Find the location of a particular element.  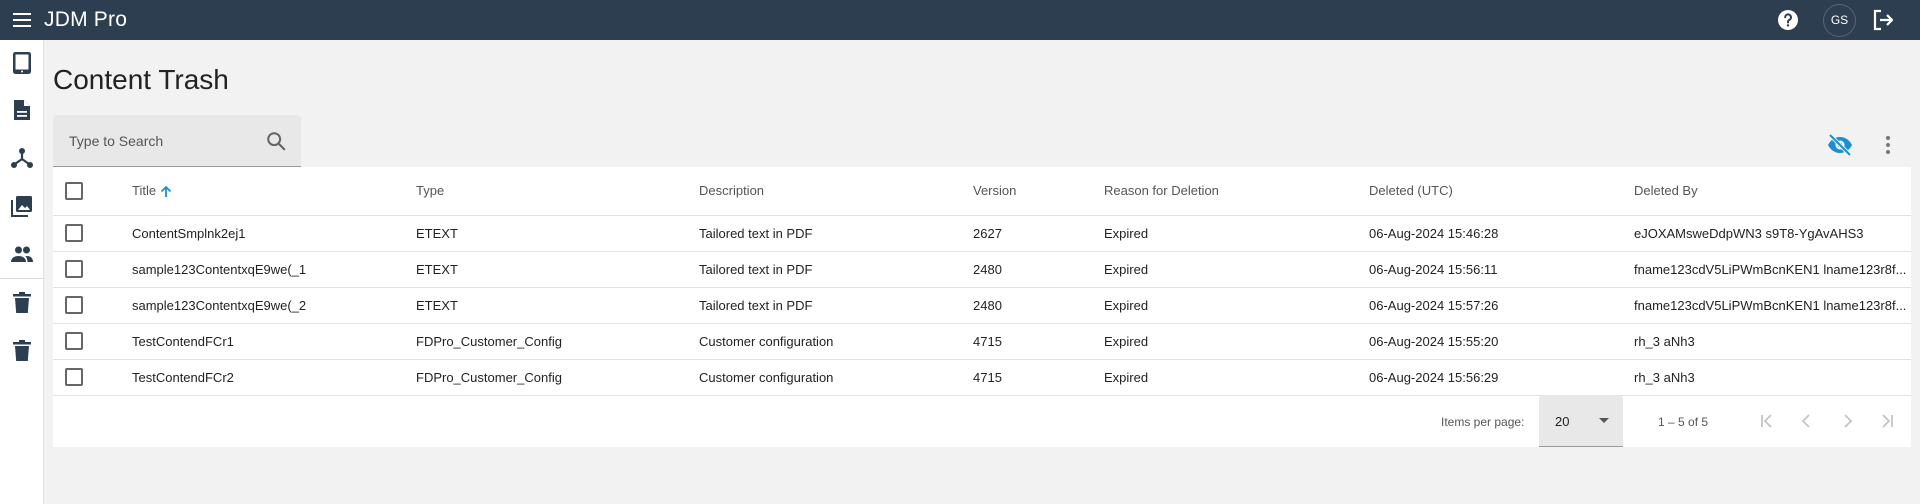

chevron-right-icon is located at coordinates (1848, 421).